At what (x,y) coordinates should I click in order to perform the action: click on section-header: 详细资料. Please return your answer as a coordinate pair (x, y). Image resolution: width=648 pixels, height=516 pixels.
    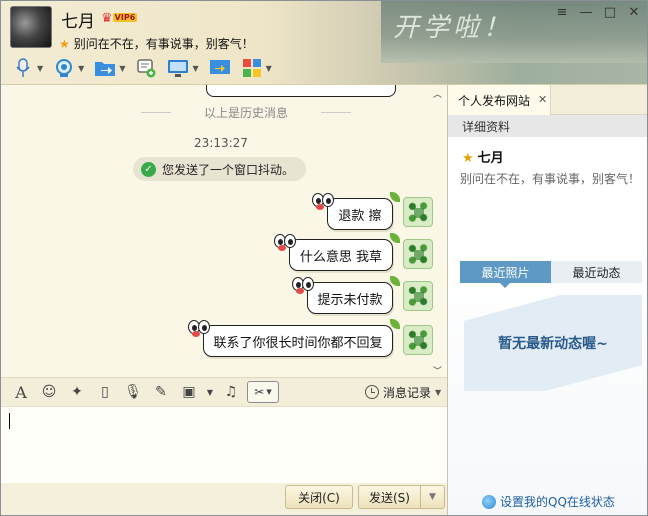
    Looking at the image, I should click on (547, 126).